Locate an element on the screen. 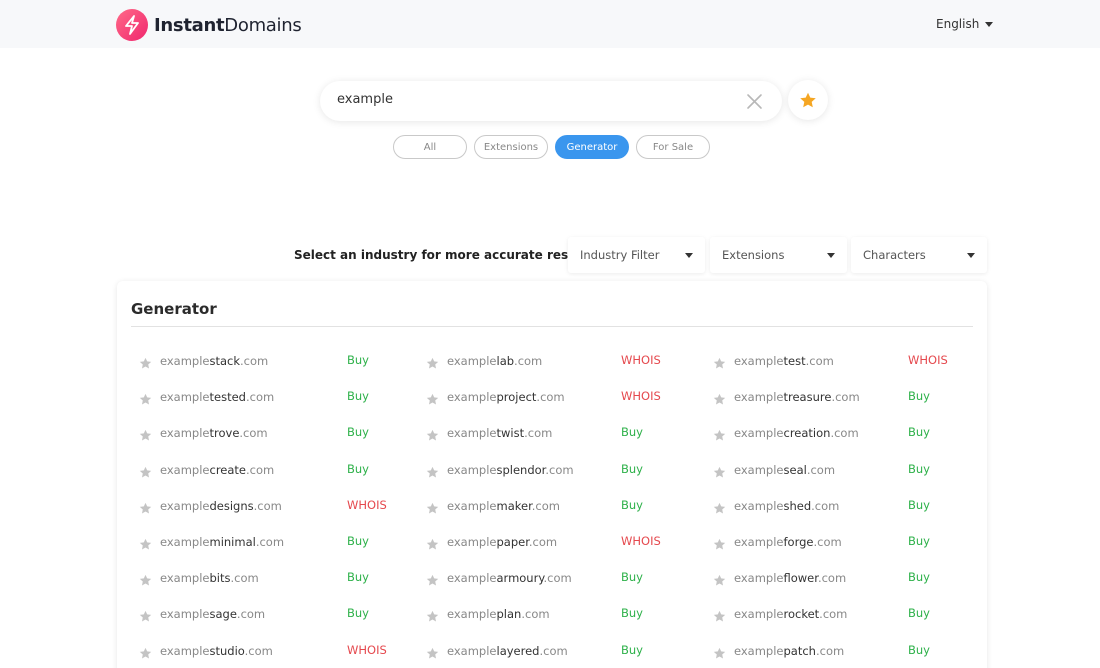 This screenshot has width=1100, height=668. domain-name: examplecreation.com is located at coordinates (796, 433).